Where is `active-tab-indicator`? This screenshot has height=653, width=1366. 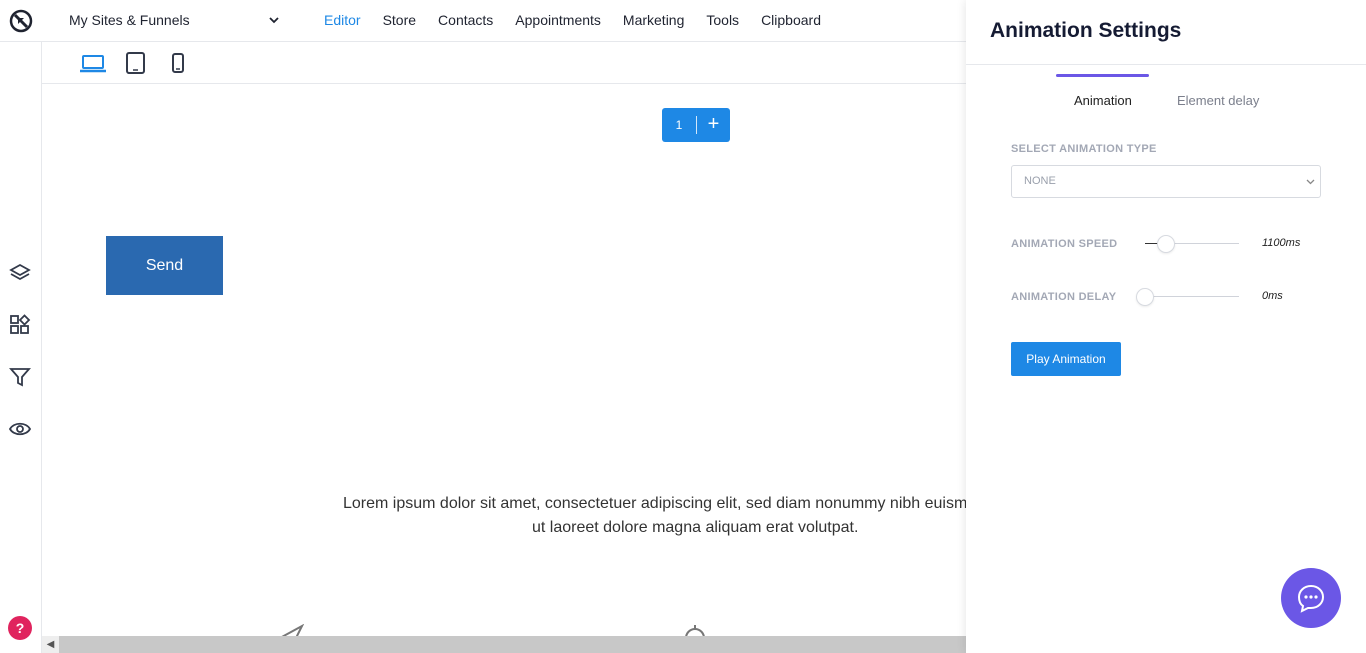
active-tab-indicator is located at coordinates (1102, 75).